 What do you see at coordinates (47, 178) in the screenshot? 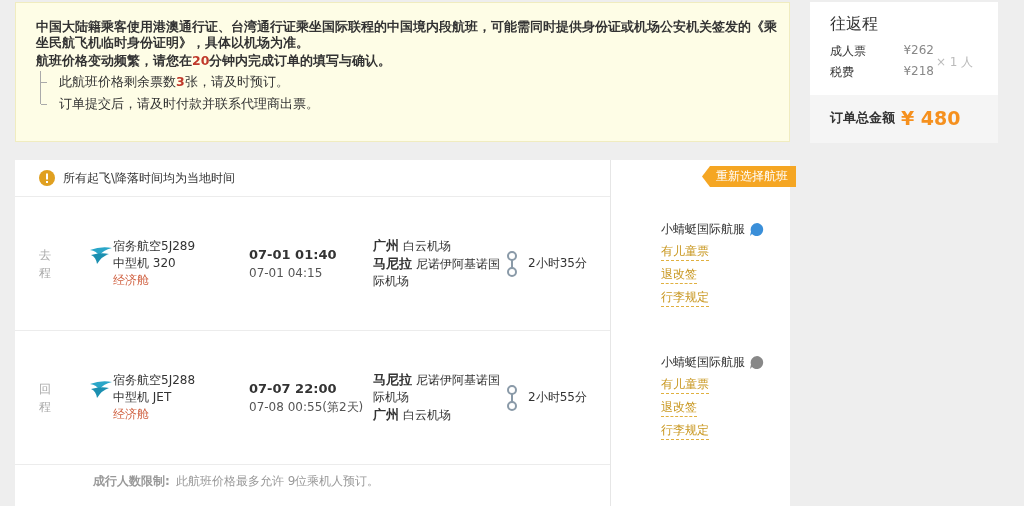
I see `warning-icon` at bounding box center [47, 178].